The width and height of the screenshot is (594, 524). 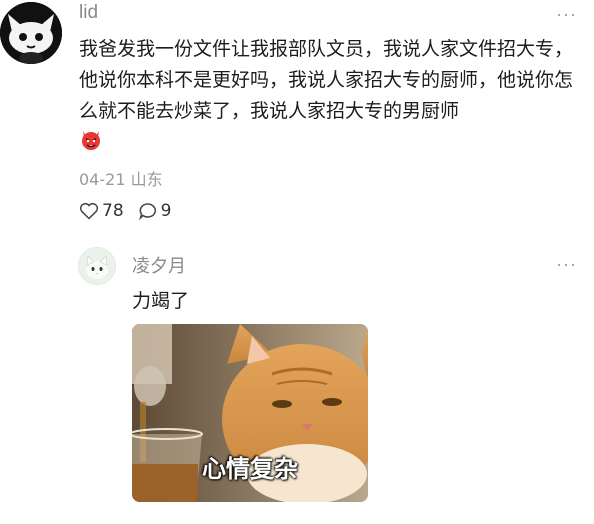 What do you see at coordinates (159, 265) in the screenshot?
I see `reply-username: 凌夕月` at bounding box center [159, 265].